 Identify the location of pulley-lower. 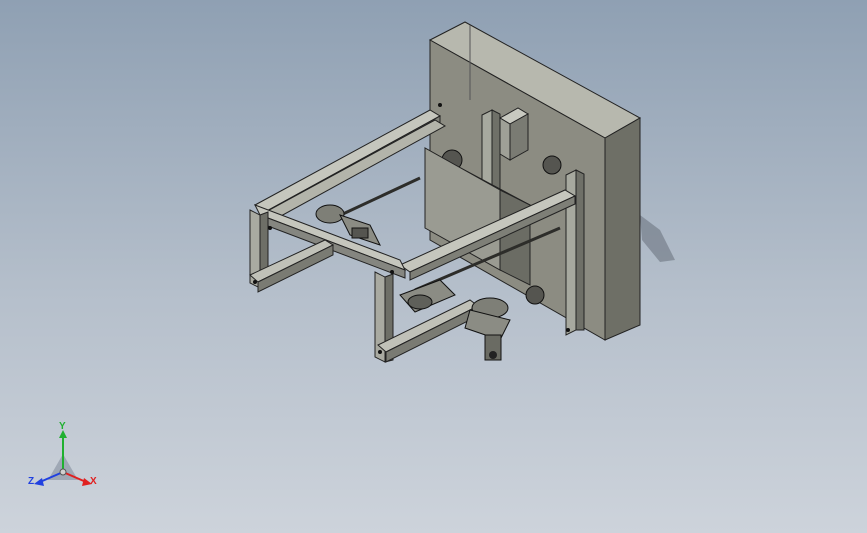
(535, 295).